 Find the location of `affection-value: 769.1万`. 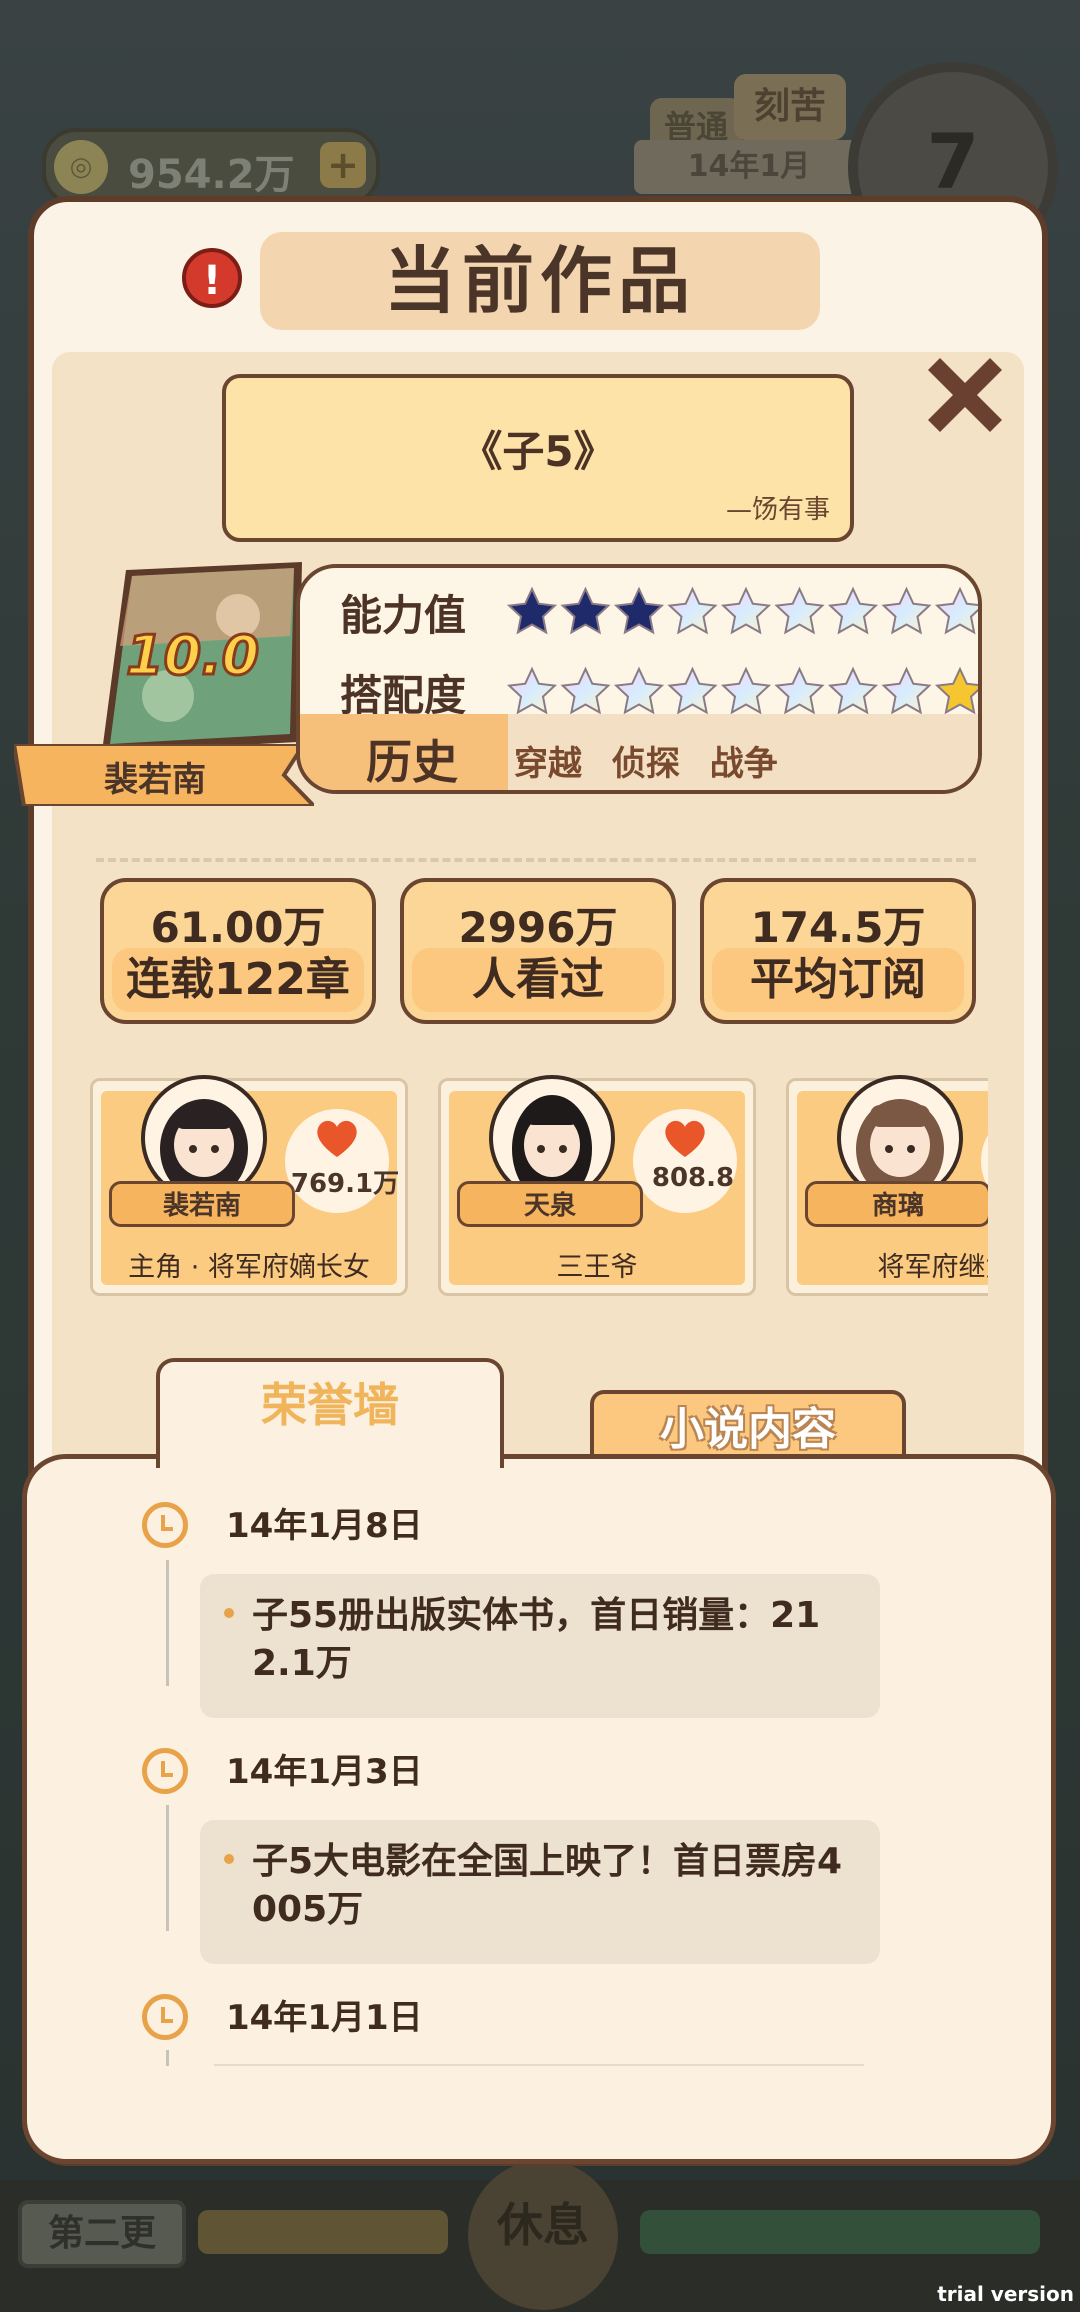

affection-value: 769.1万 is located at coordinates (345, 1184).